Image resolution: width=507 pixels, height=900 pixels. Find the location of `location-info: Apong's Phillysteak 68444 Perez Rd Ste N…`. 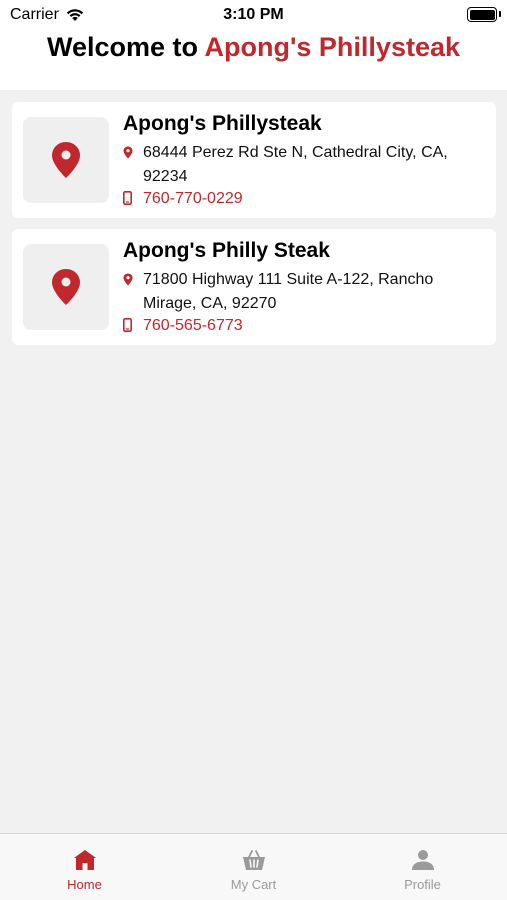

location-info: Apong's Phillysteak 68444 Perez Rd Ste N… is located at coordinates (304, 160).